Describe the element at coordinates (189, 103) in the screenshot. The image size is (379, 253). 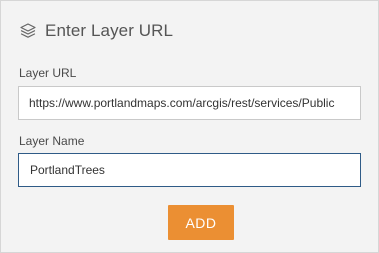
I see `layer-url-input` at that location.